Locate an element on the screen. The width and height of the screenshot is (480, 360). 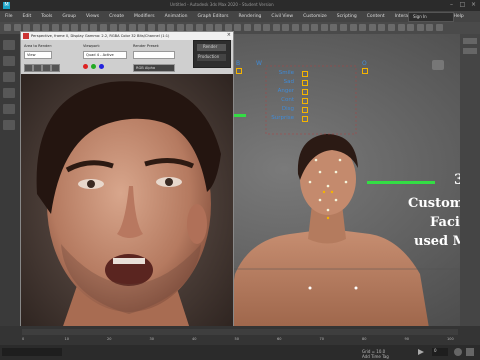
menu-item-tools: Tools is located at coordinates (46, 16).